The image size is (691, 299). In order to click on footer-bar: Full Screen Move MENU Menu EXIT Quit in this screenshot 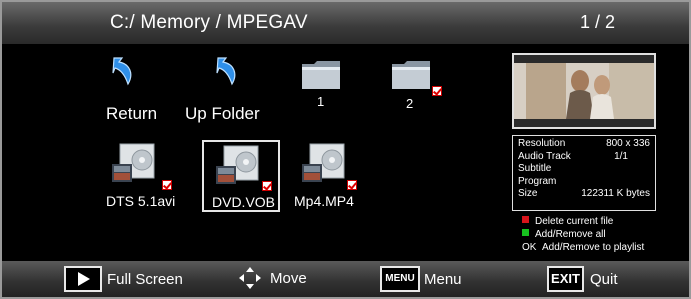, I will do `click(345, 279)`.